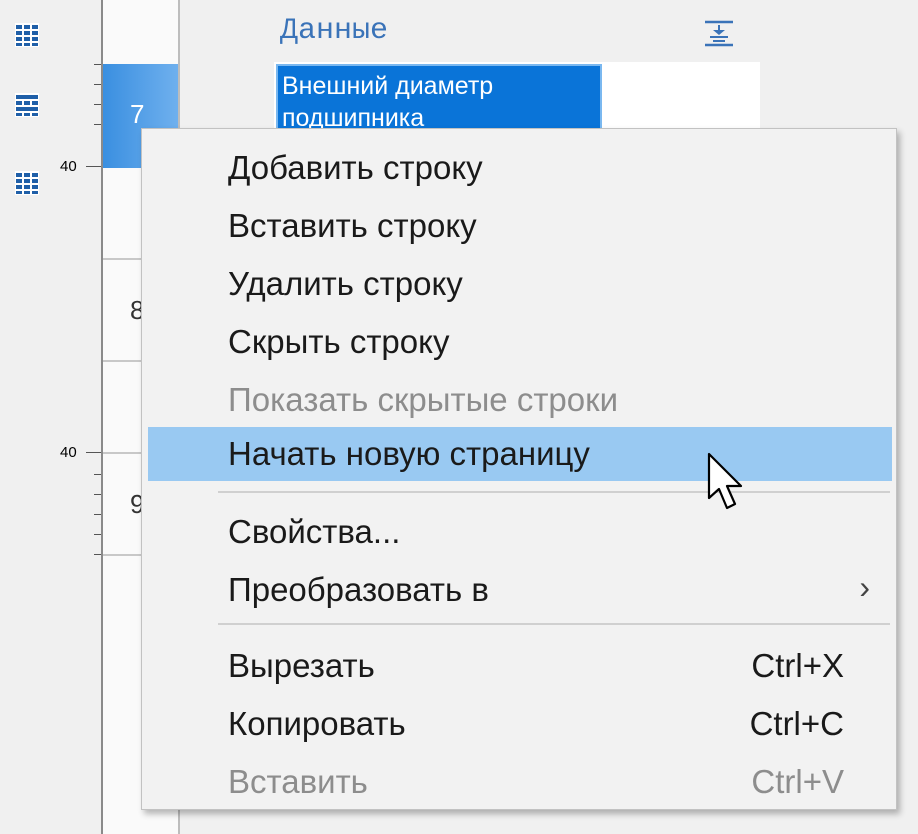 Image resolution: width=918 pixels, height=834 pixels. I want to click on menu-item-new-page: Начать новую страницу, so click(520, 454).